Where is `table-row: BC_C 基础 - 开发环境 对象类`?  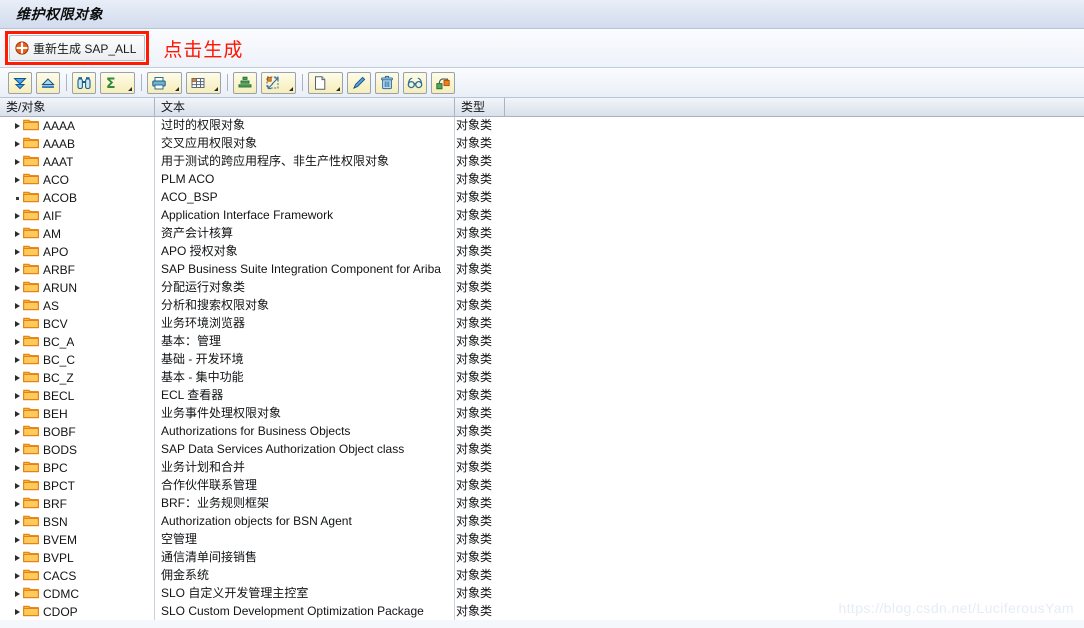 table-row: BC_C 基础 - 开发环境 对象类 is located at coordinates (542, 360).